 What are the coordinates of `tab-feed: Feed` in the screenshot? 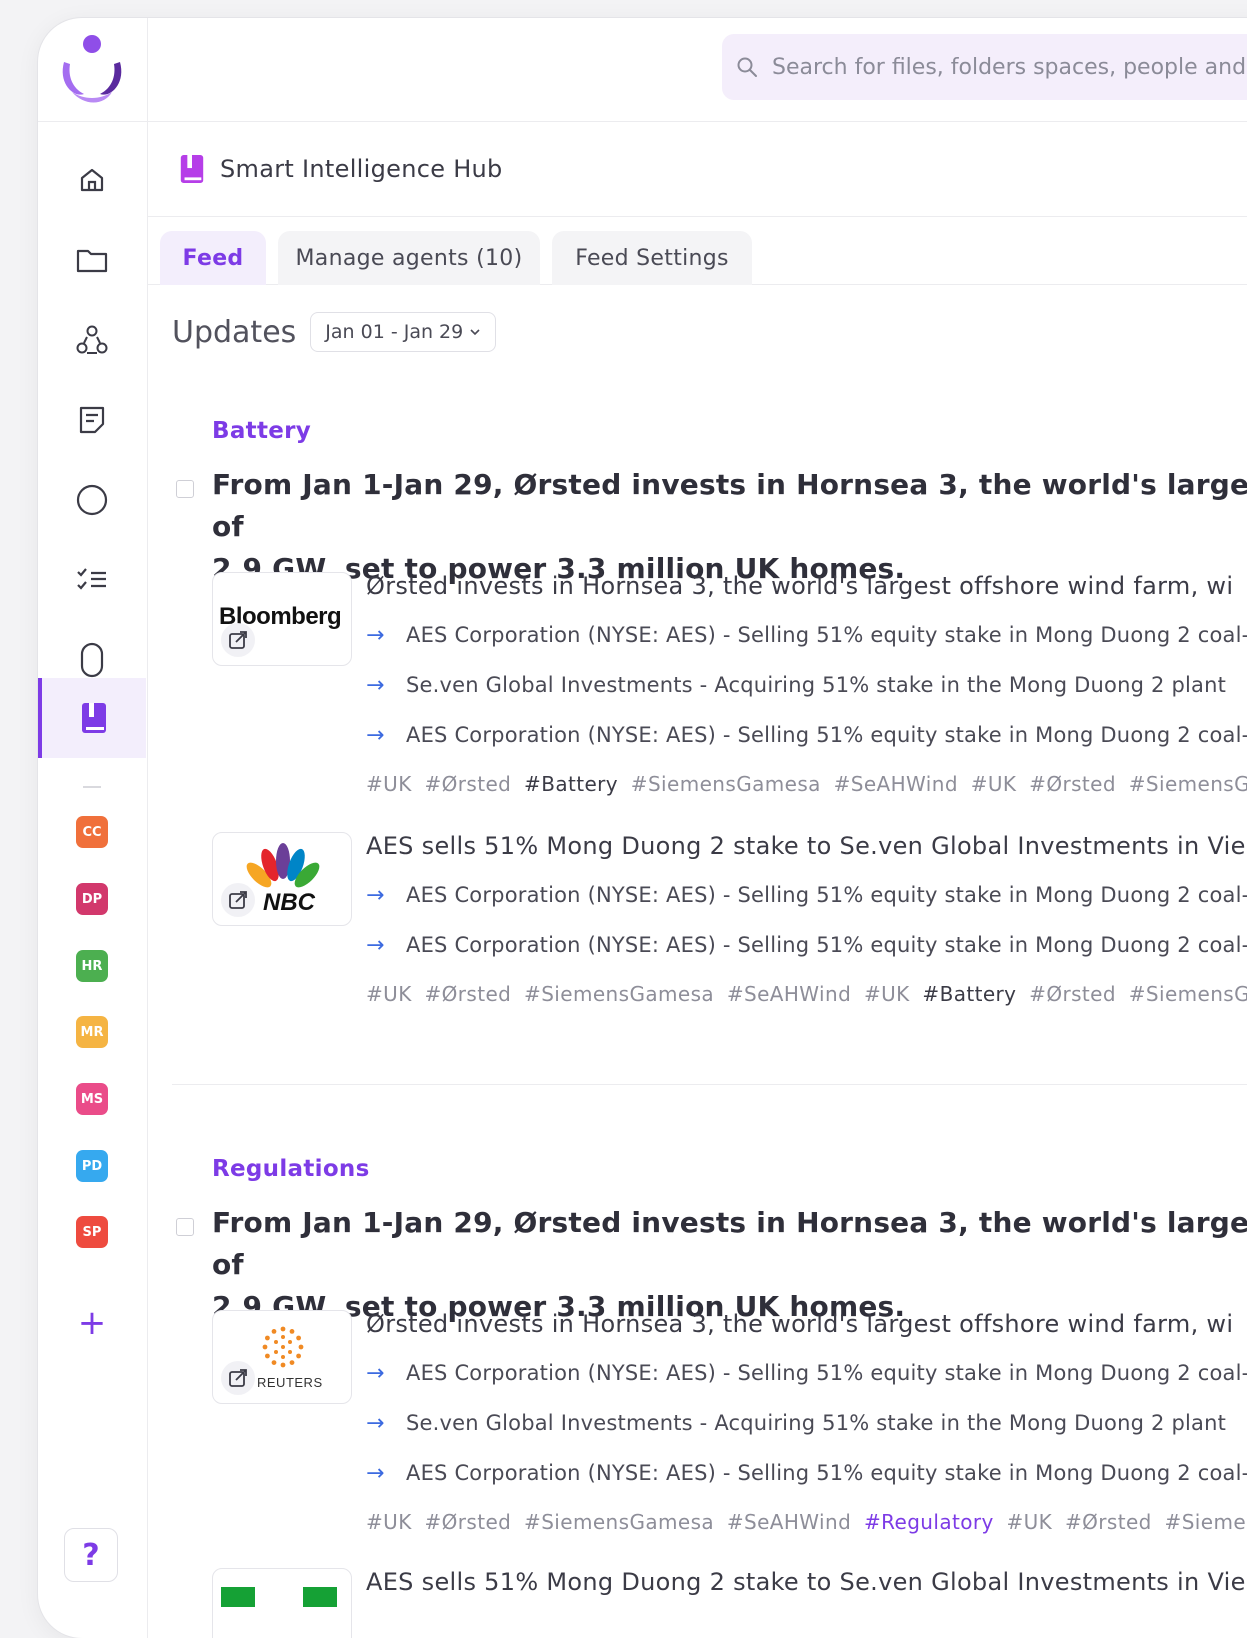 It's located at (213, 258).